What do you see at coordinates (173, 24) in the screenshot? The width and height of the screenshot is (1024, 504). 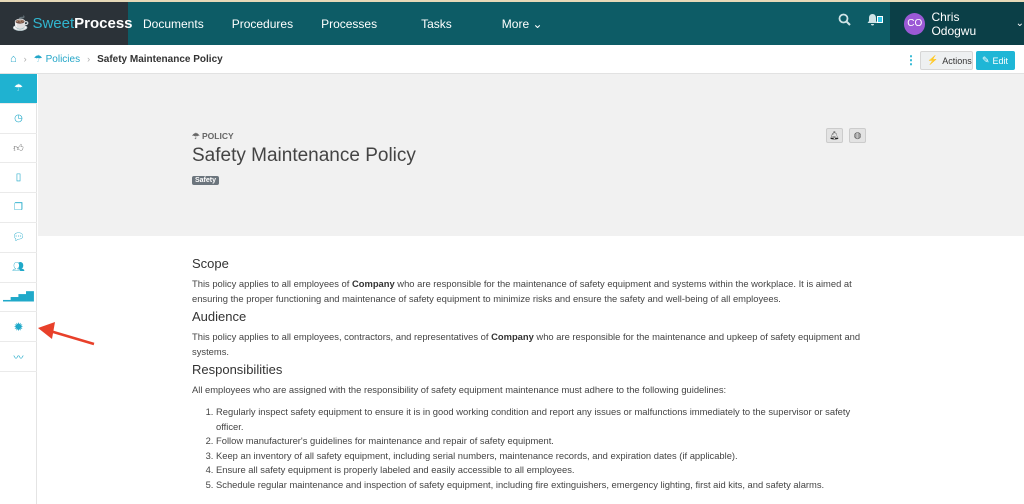 I see `nav-documents: Documents` at bounding box center [173, 24].